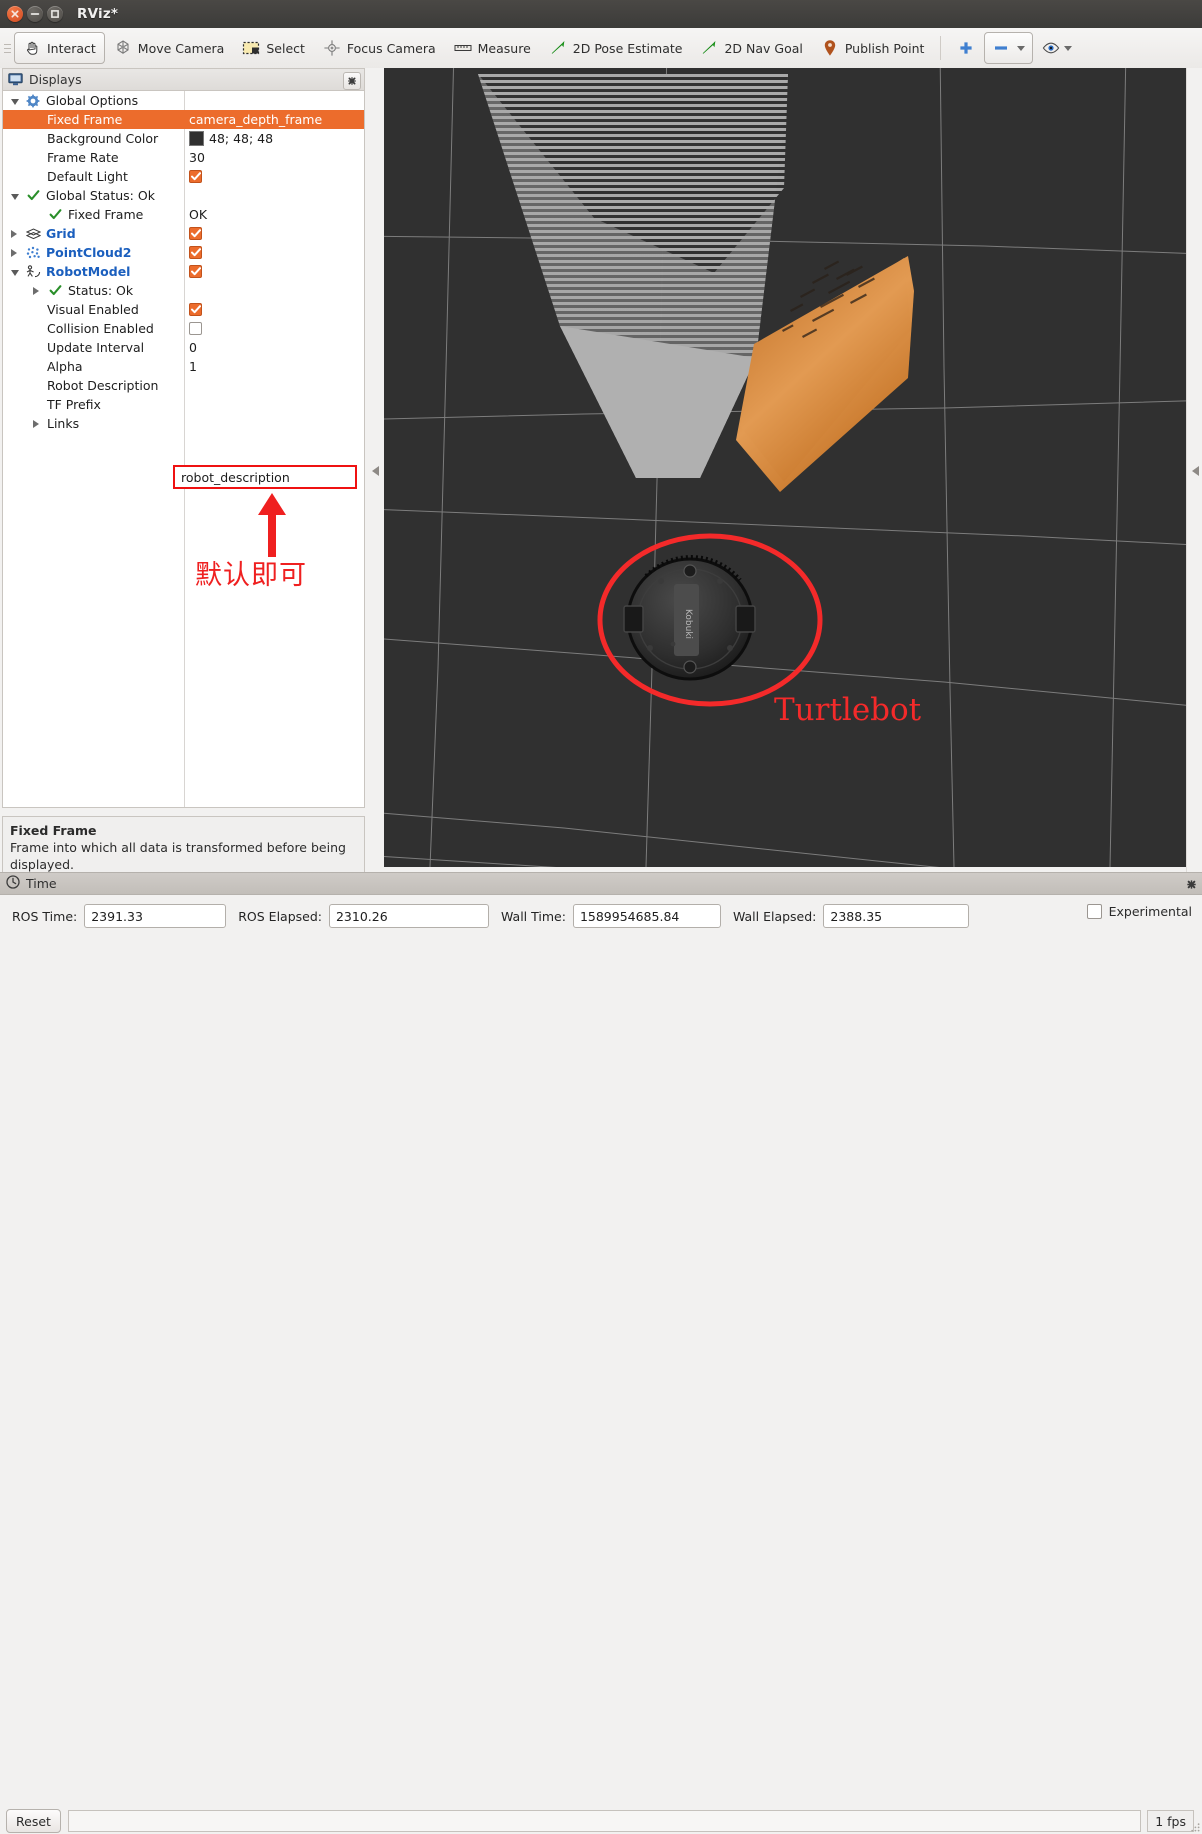 This screenshot has width=1202, height=1834. What do you see at coordinates (235, 477) in the screenshot?
I see `robot-description-value: robot_description` at bounding box center [235, 477].